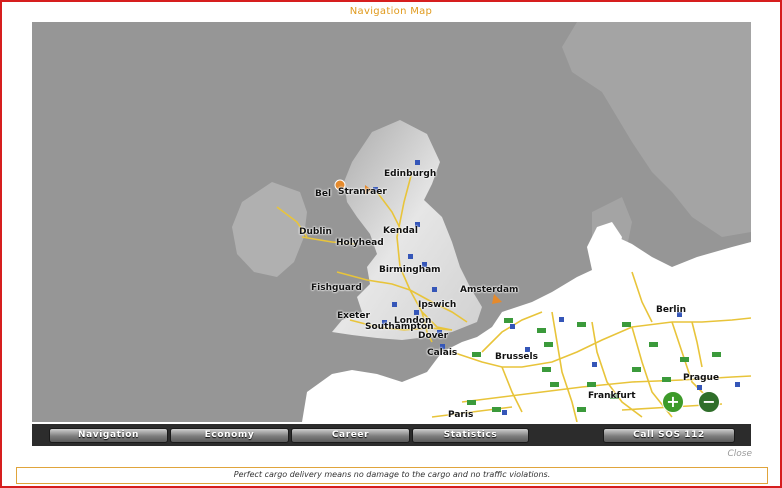 This screenshot has height=488, width=782. Describe the element at coordinates (360, 243) in the screenshot. I see `city-label-holyhead: Holyhead` at that location.